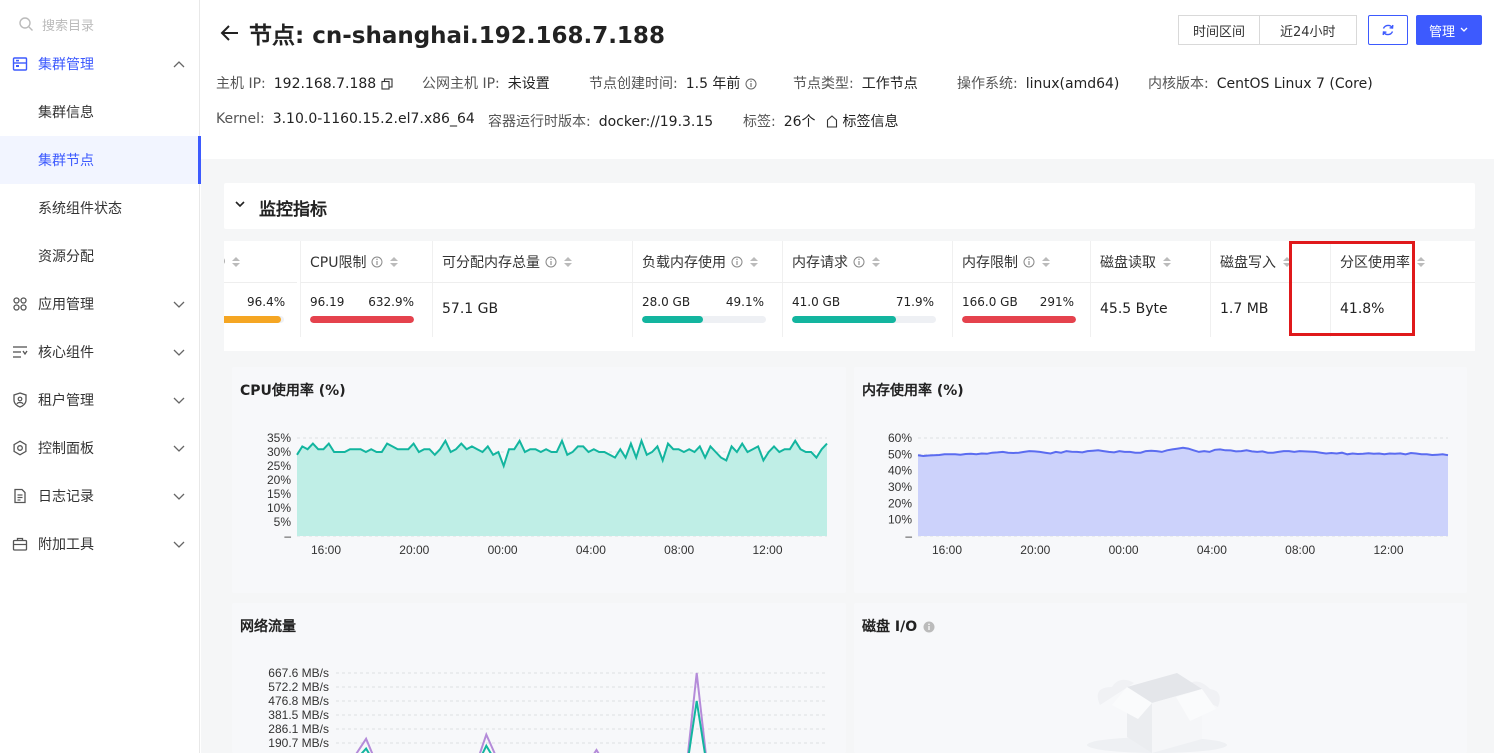  I want to click on apps-icon, so click(20, 304).